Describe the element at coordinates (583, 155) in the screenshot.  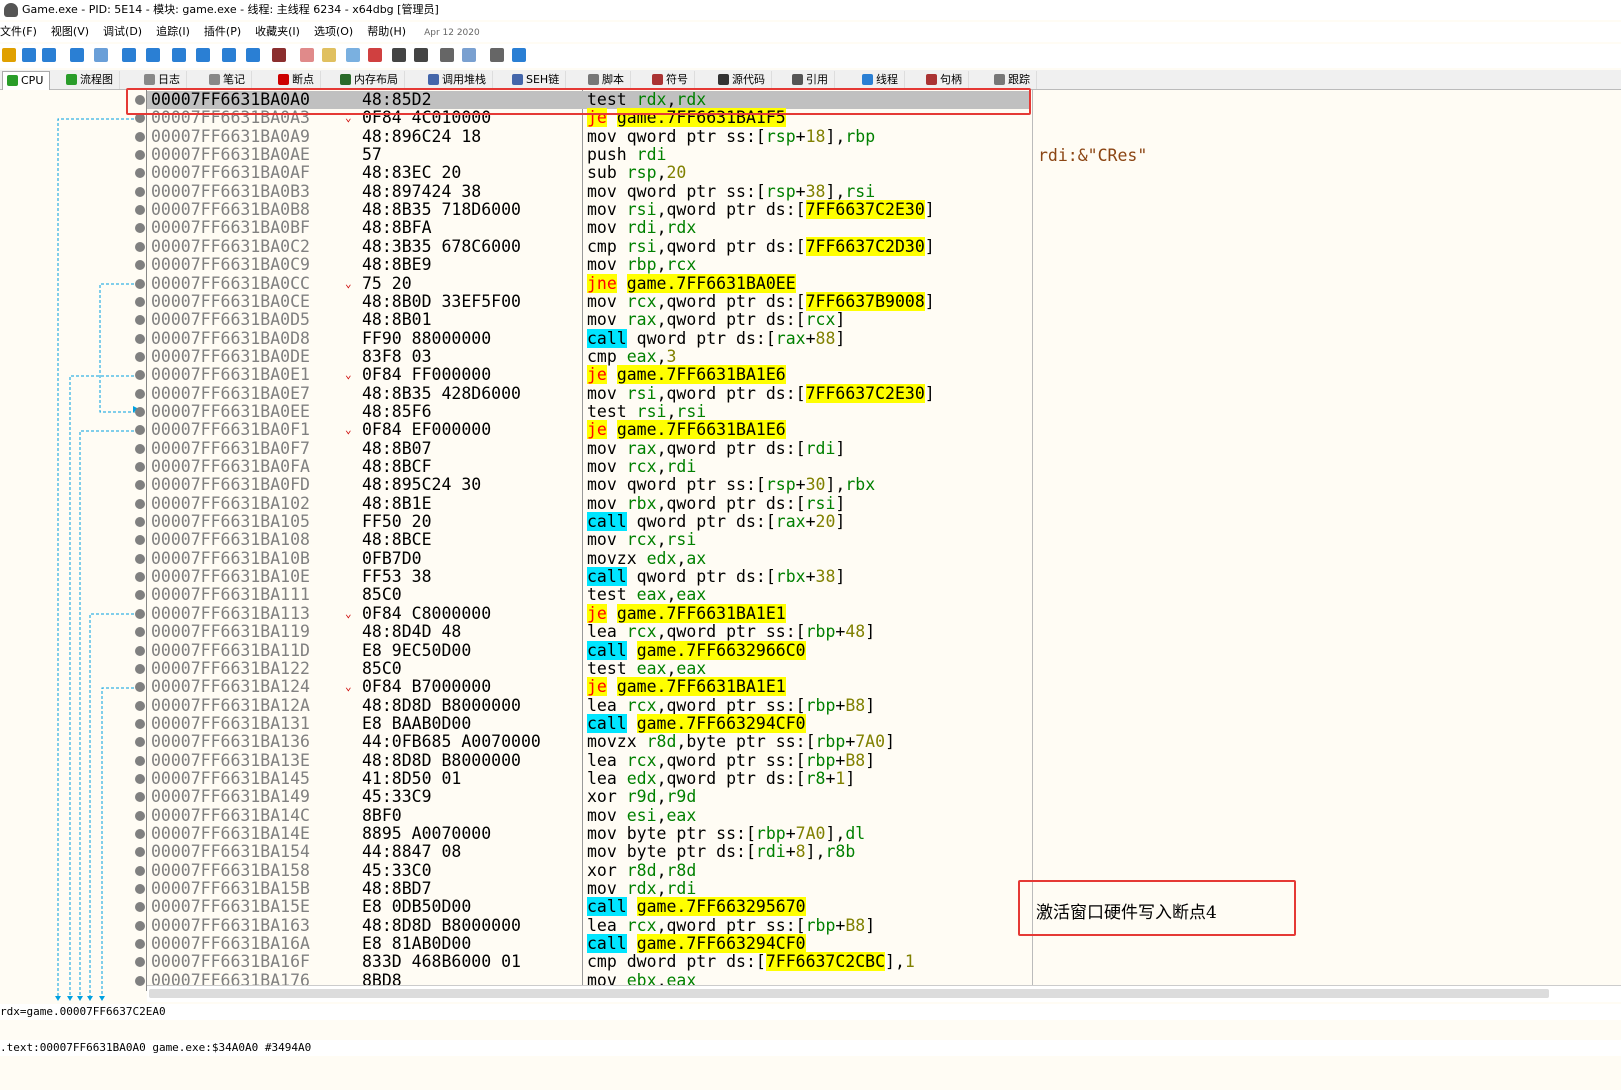
I see `disasm-row: 00007FF6631BA0AE 57 push rdi` at that location.